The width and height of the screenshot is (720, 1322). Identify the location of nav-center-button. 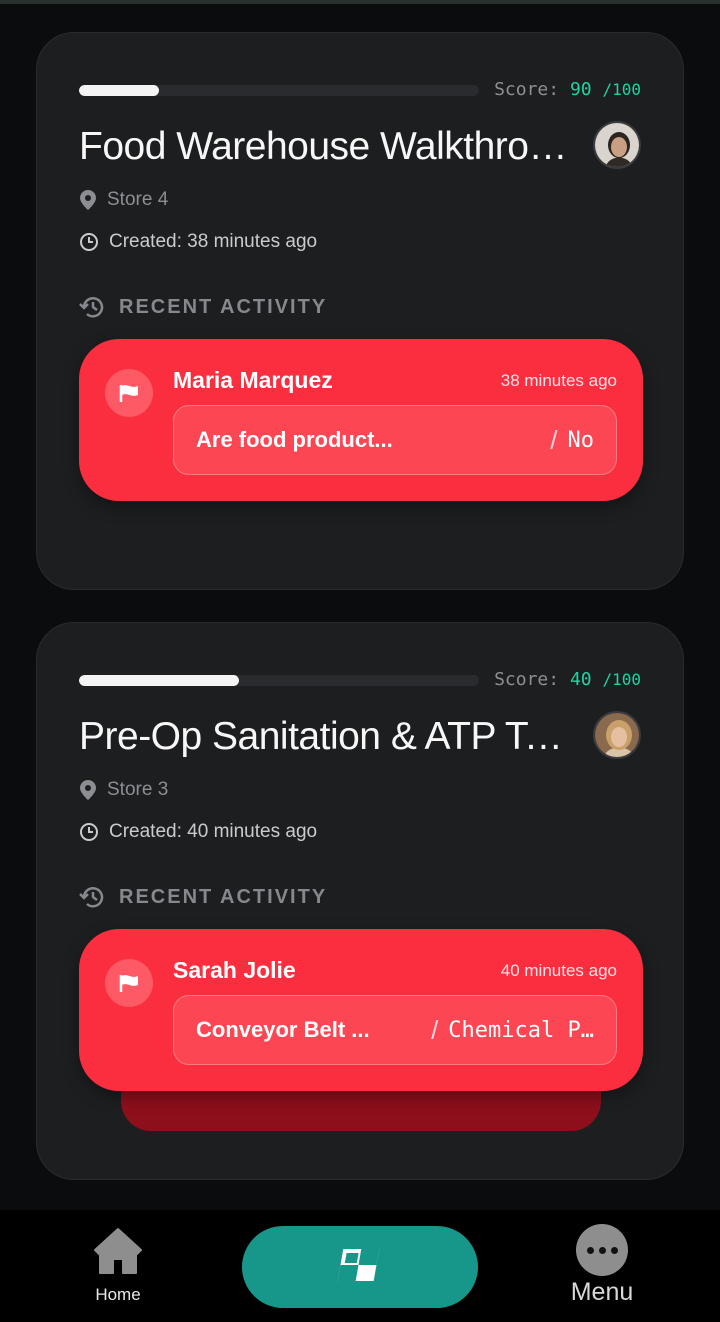
(360, 1267).